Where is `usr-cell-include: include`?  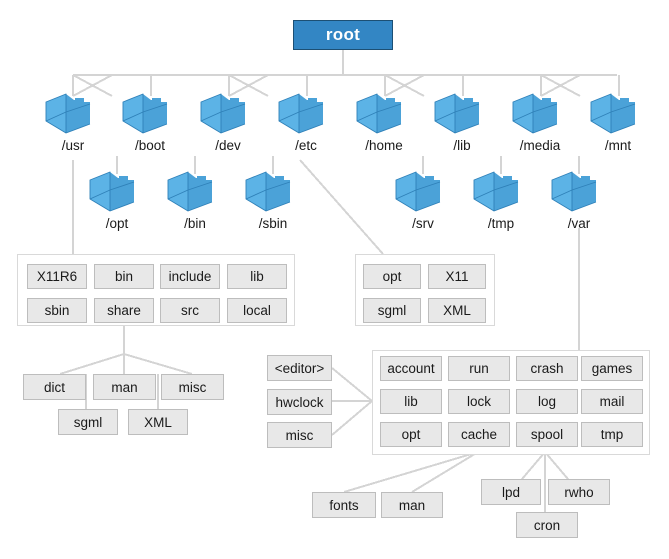 usr-cell-include: include is located at coordinates (190, 276).